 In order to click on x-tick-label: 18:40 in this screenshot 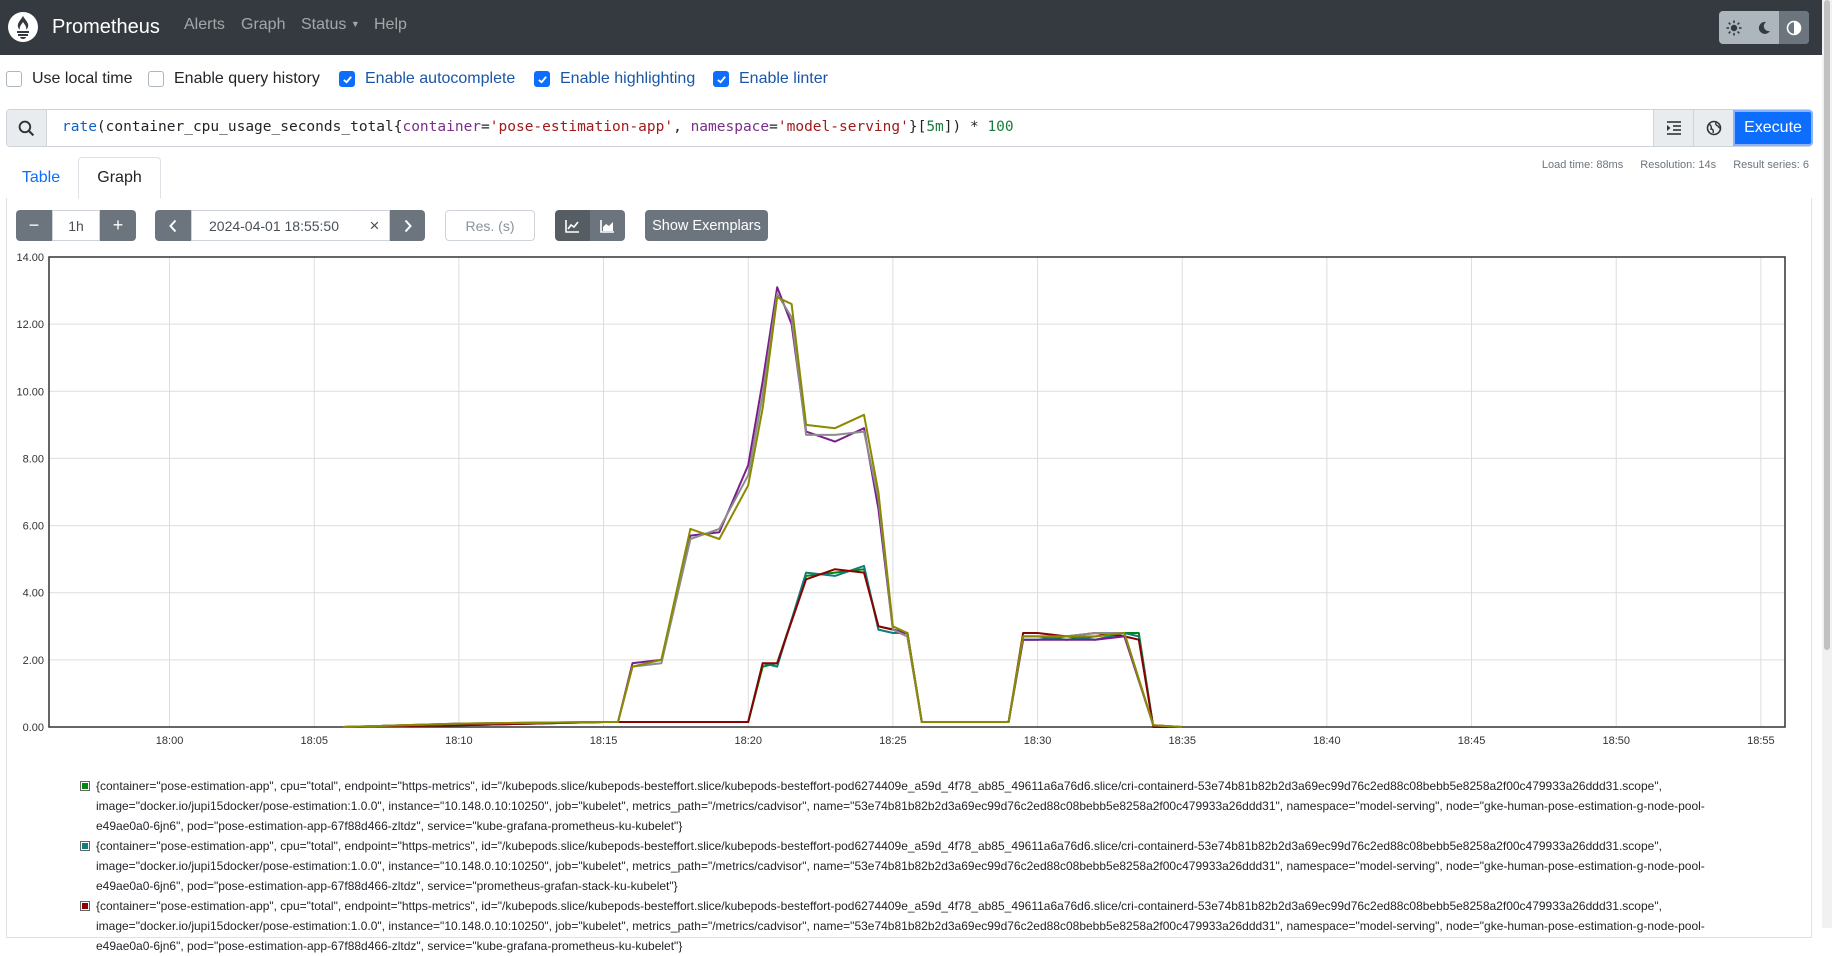, I will do `click(1327, 741)`.